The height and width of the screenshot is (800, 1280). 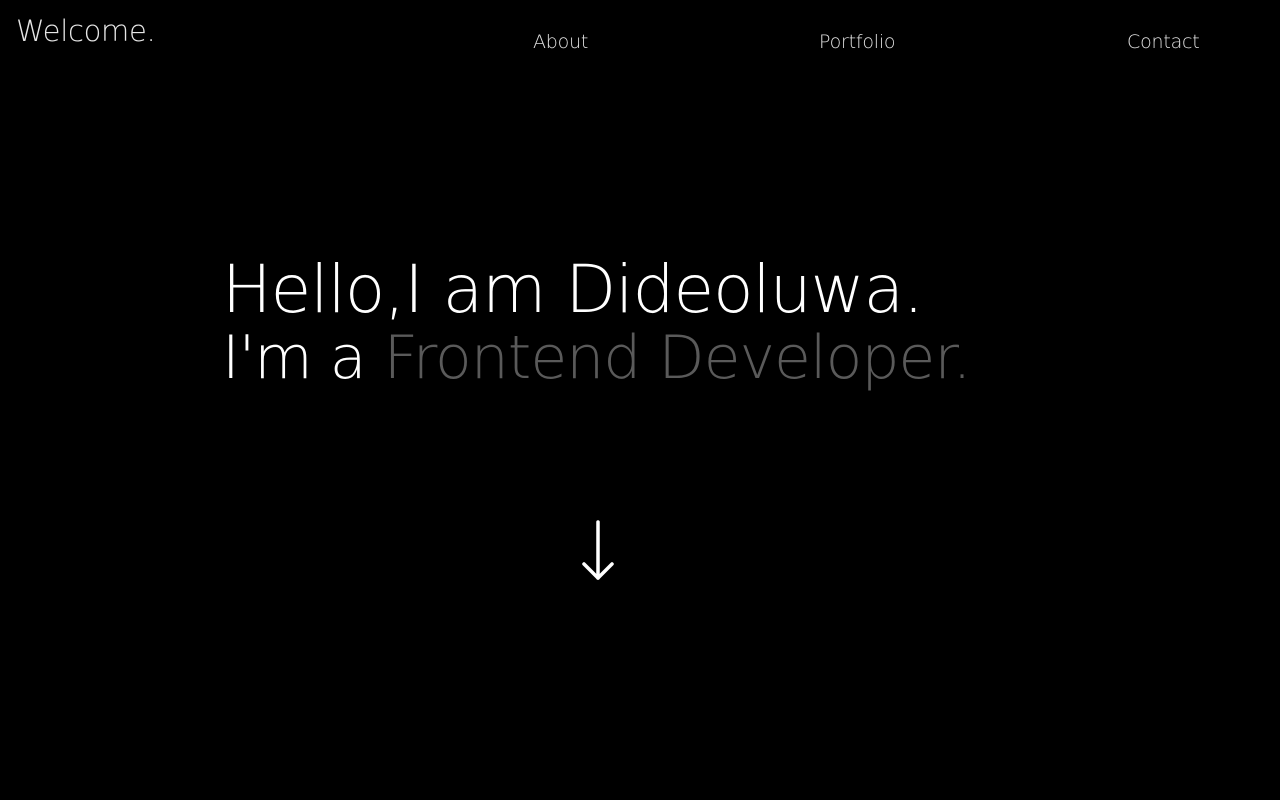 I want to click on arrow-down-icon, so click(x=598, y=551).